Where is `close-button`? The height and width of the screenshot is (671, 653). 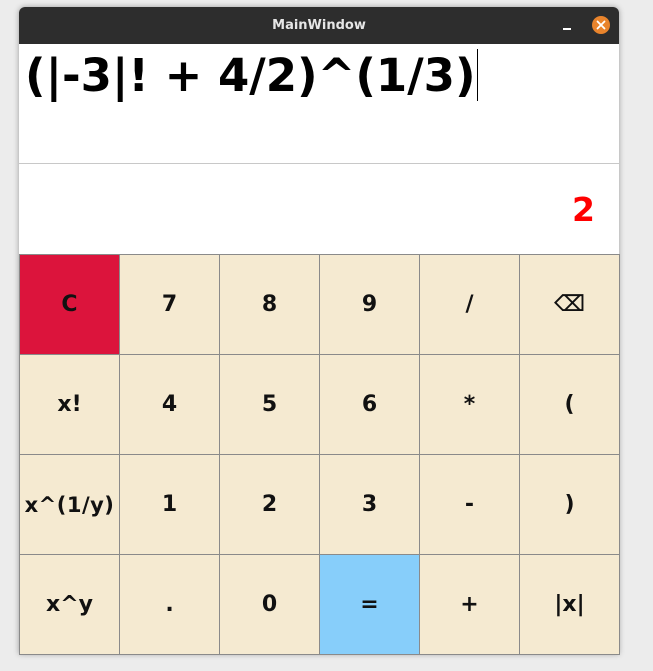
close-button is located at coordinates (601, 25).